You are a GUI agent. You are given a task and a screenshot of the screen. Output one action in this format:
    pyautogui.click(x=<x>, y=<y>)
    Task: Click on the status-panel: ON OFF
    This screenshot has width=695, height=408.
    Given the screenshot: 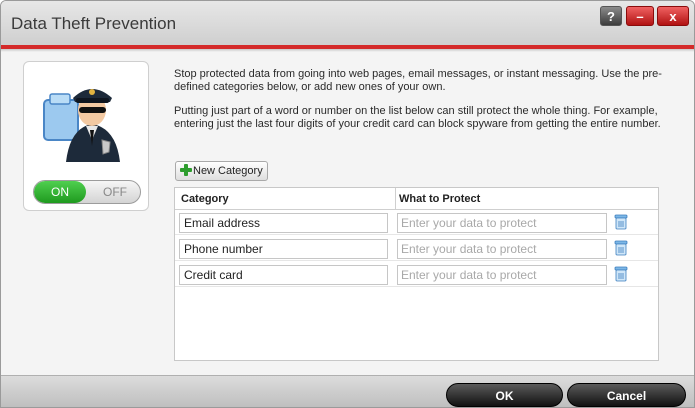 What is the action you would take?
    pyautogui.click(x=86, y=136)
    